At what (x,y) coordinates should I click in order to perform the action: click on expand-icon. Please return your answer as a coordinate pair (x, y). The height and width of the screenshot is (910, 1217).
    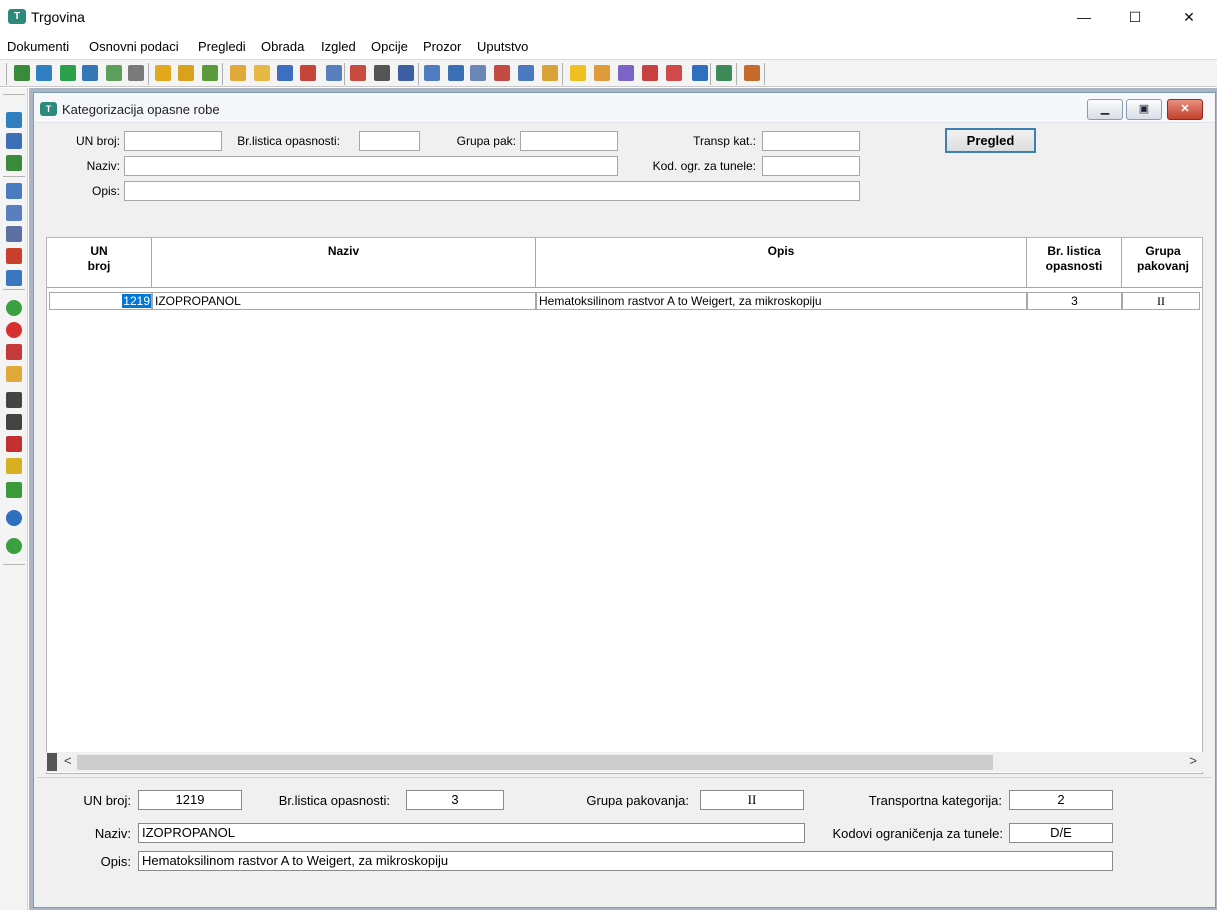
    Looking at the image, I should click on (14, 490).